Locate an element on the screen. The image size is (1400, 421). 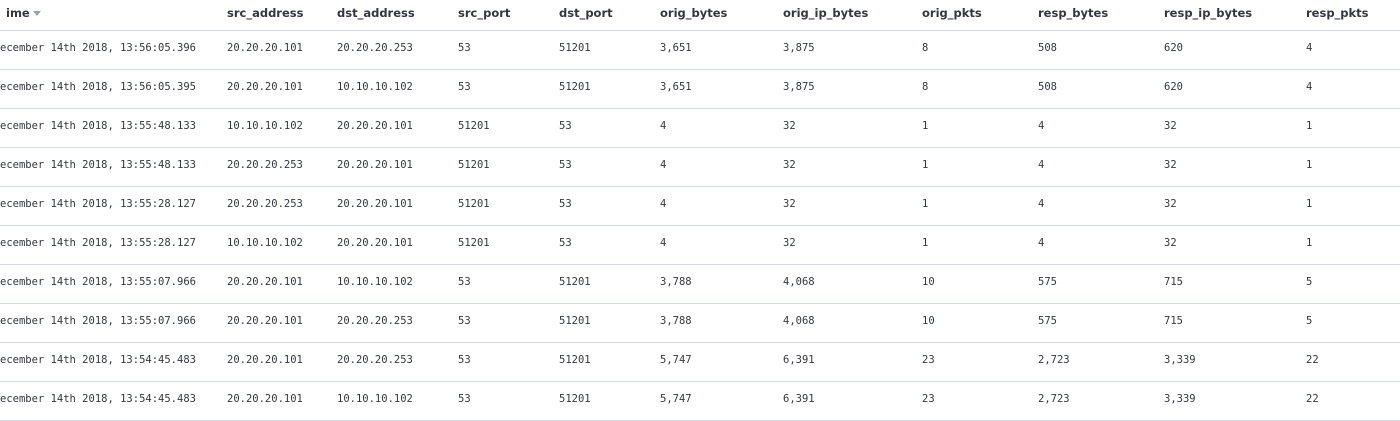
cell-time-text: ecember 14th 2018, 13:55:07.966 is located at coordinates (98, 282).